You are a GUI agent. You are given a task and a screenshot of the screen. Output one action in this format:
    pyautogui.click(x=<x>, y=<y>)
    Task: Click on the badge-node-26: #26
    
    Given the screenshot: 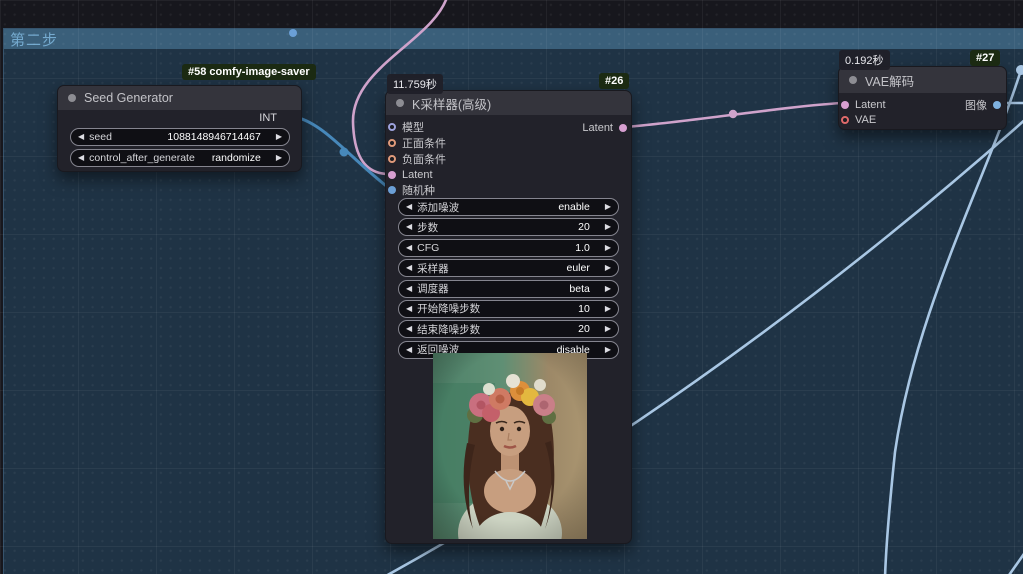 What is the action you would take?
    pyautogui.click(x=614, y=81)
    